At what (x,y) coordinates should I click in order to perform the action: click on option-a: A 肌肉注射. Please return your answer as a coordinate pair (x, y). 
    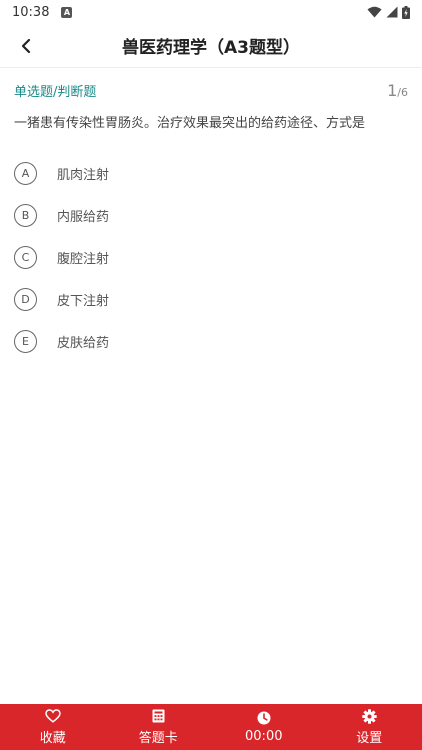
    Looking at the image, I should click on (211, 173).